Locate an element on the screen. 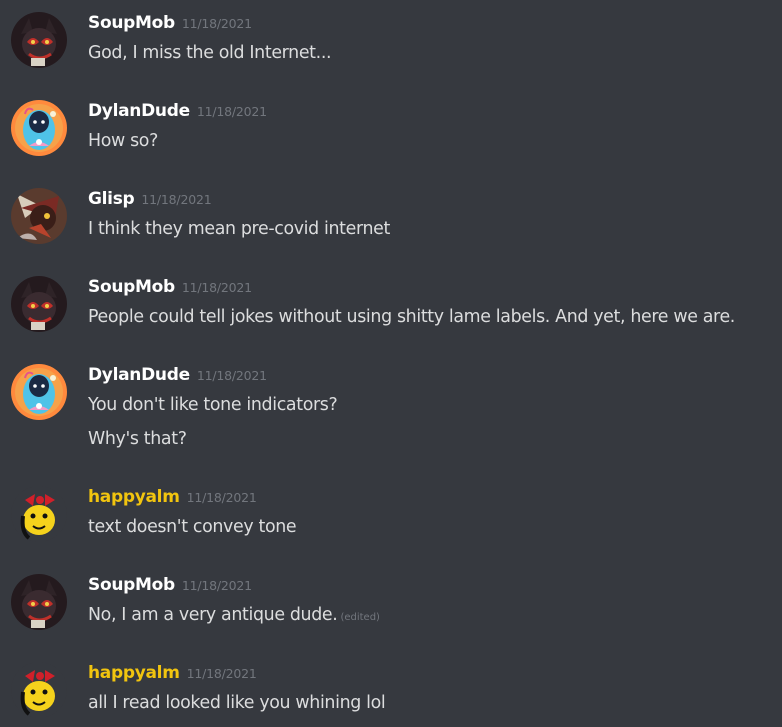 The image size is (782, 727). message-text-line: No, I am a very antique dude. (edited) is located at coordinates (234, 616).